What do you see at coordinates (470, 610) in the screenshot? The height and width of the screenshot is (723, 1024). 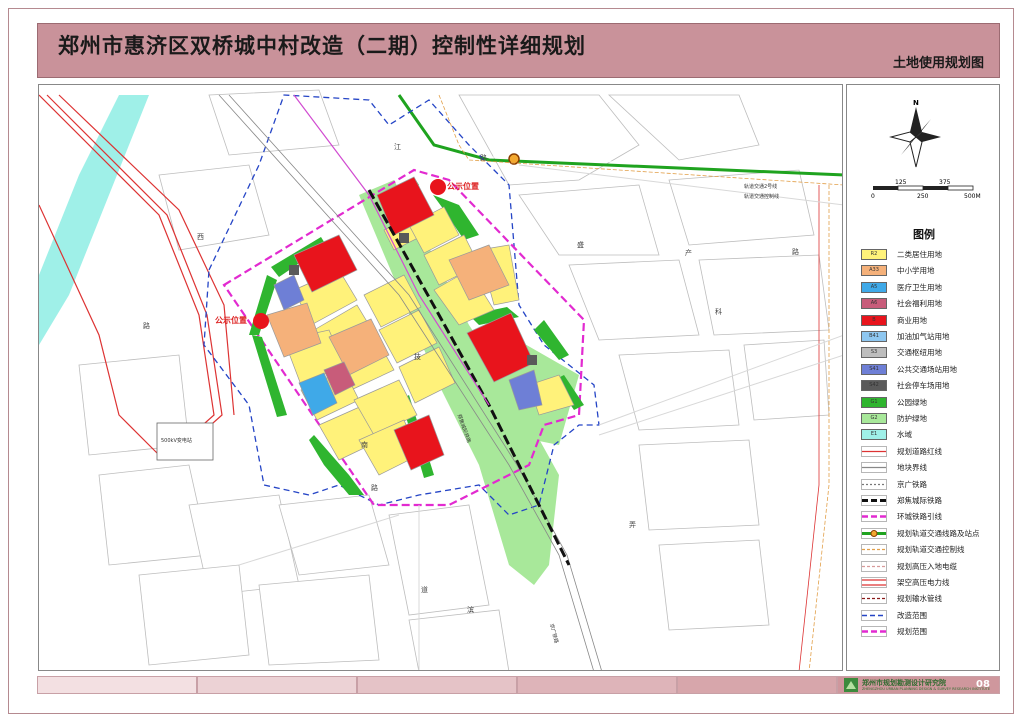 I see `road-label: 滨` at bounding box center [470, 610].